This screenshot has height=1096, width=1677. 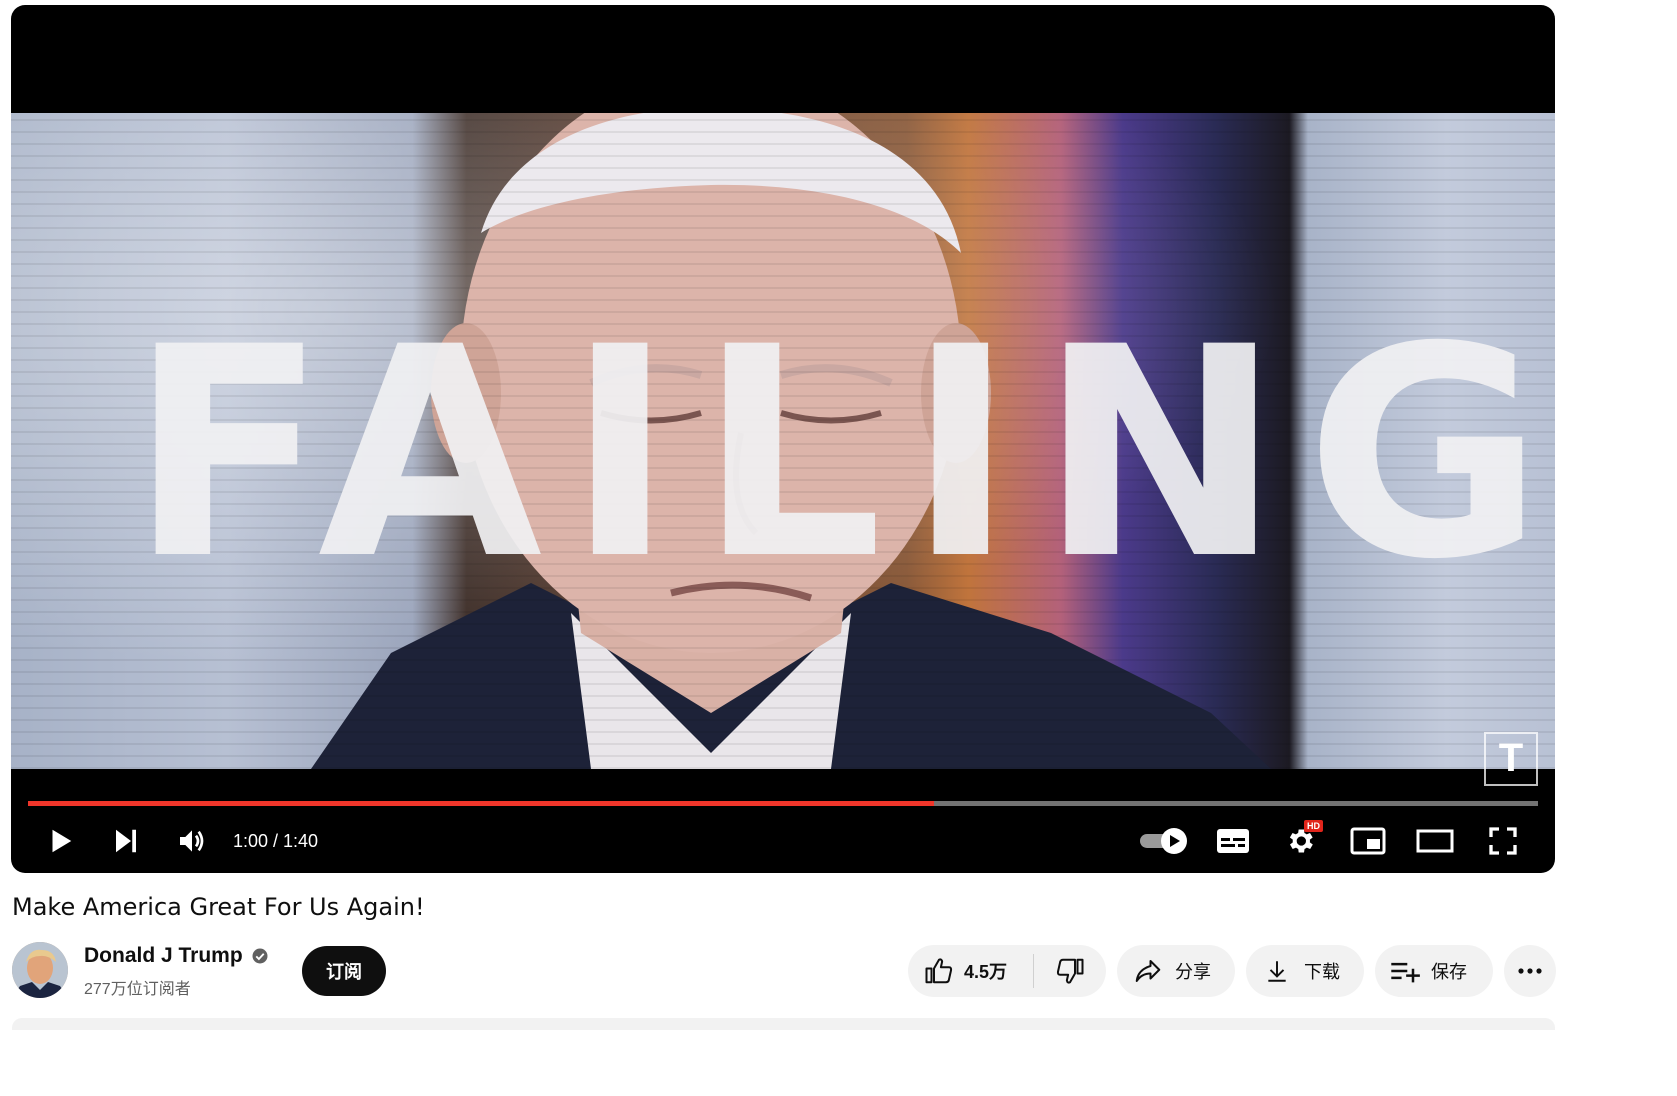 I want to click on play-icon, so click(x=62, y=841).